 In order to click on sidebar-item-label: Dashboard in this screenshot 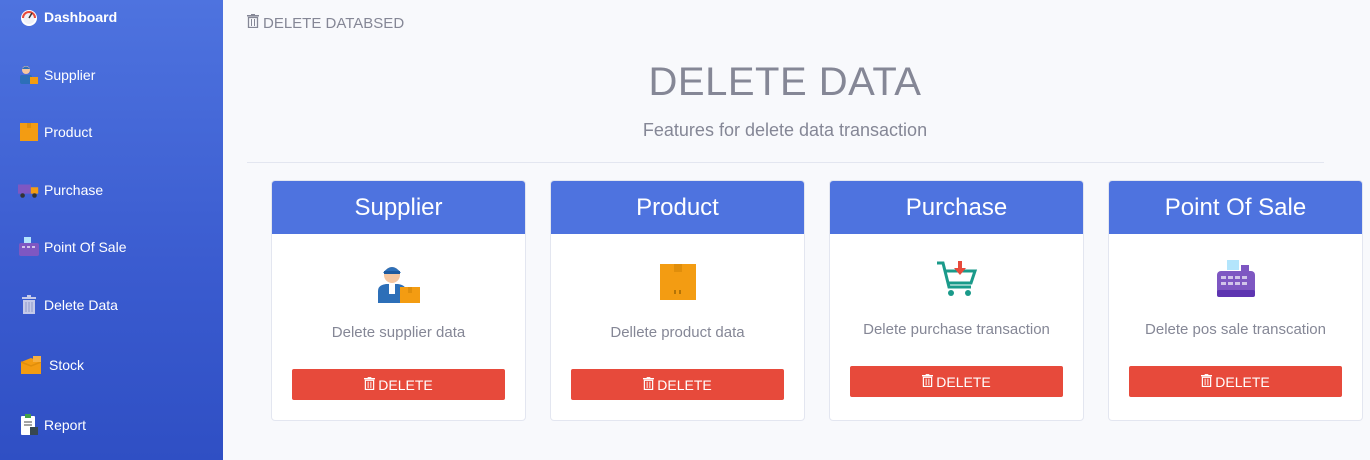, I will do `click(81, 17)`.